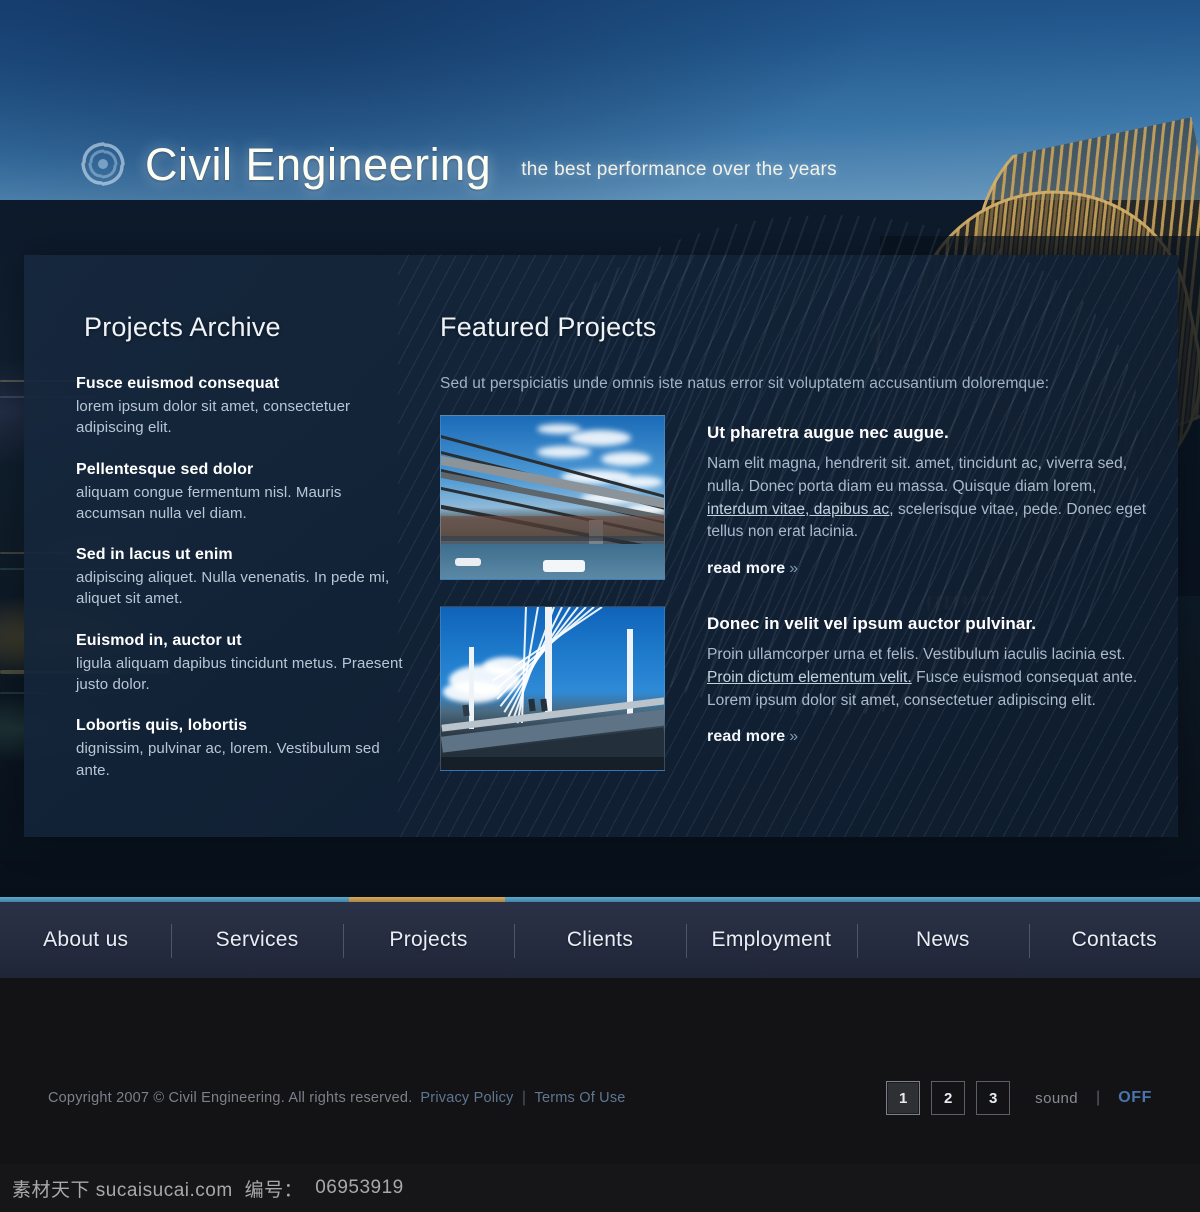 Image resolution: width=1200 pixels, height=1212 pixels. Describe the element at coordinates (548, 327) in the screenshot. I see `featured-projects-title: Featured Projects` at that location.